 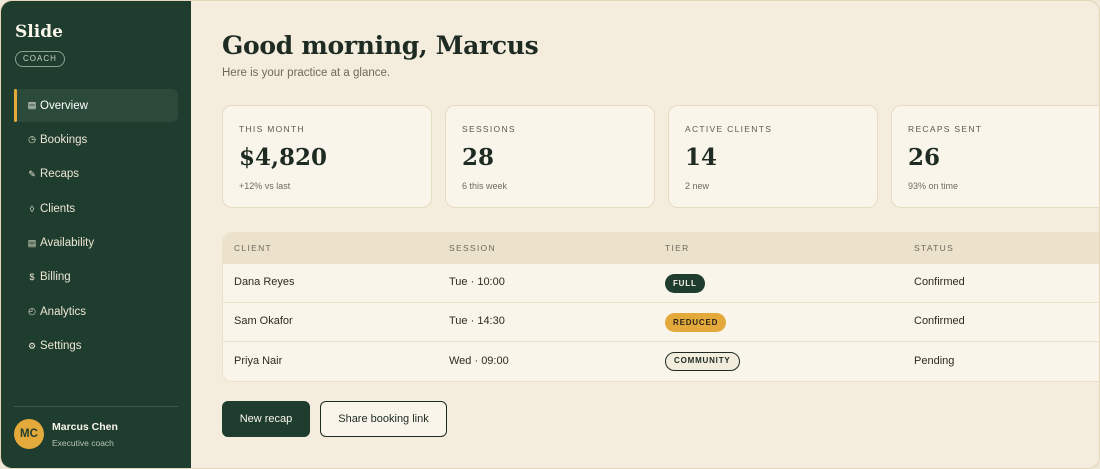 What do you see at coordinates (477, 282) in the screenshot?
I see `session-time: Tue · 10:00` at bounding box center [477, 282].